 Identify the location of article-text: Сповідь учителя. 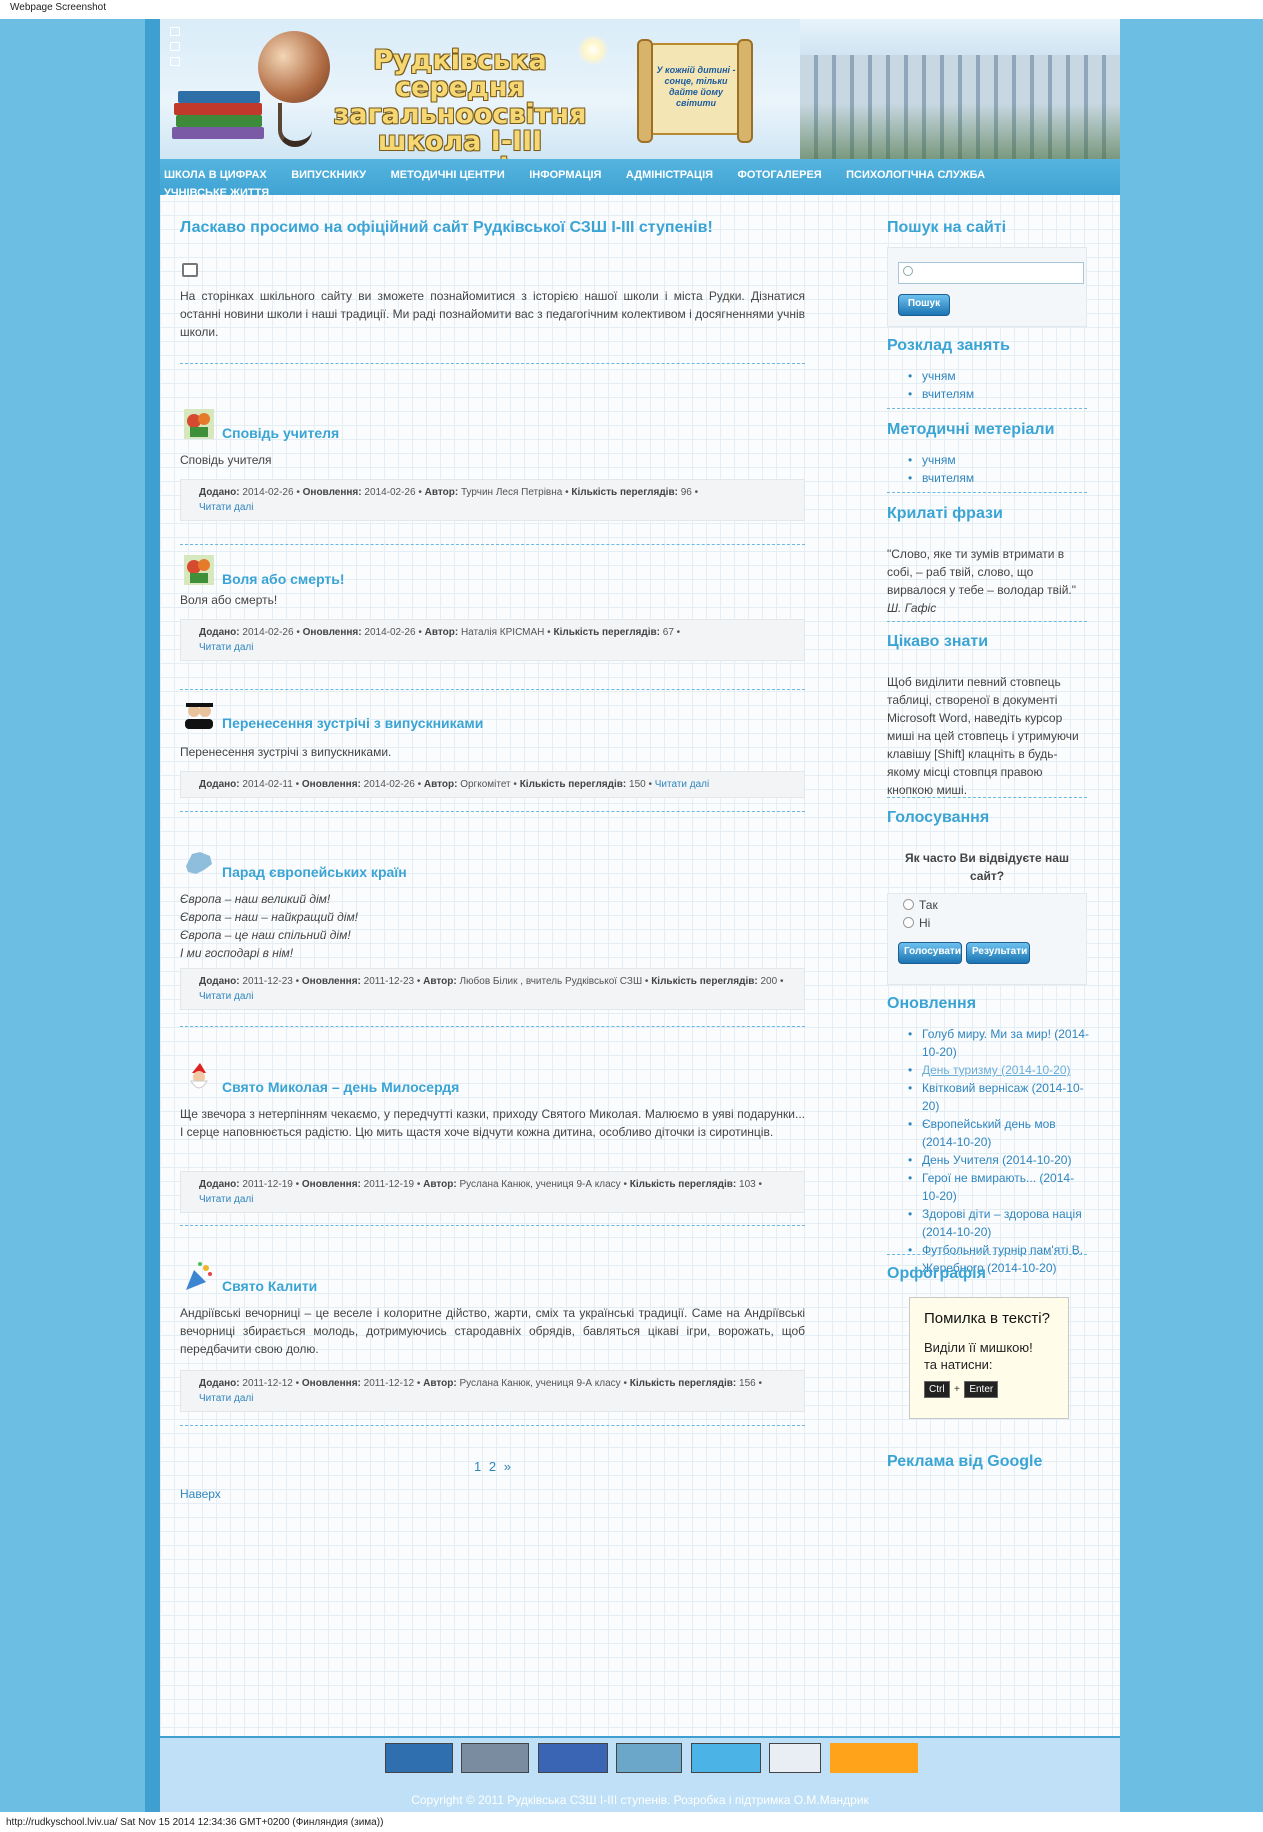
(226, 460).